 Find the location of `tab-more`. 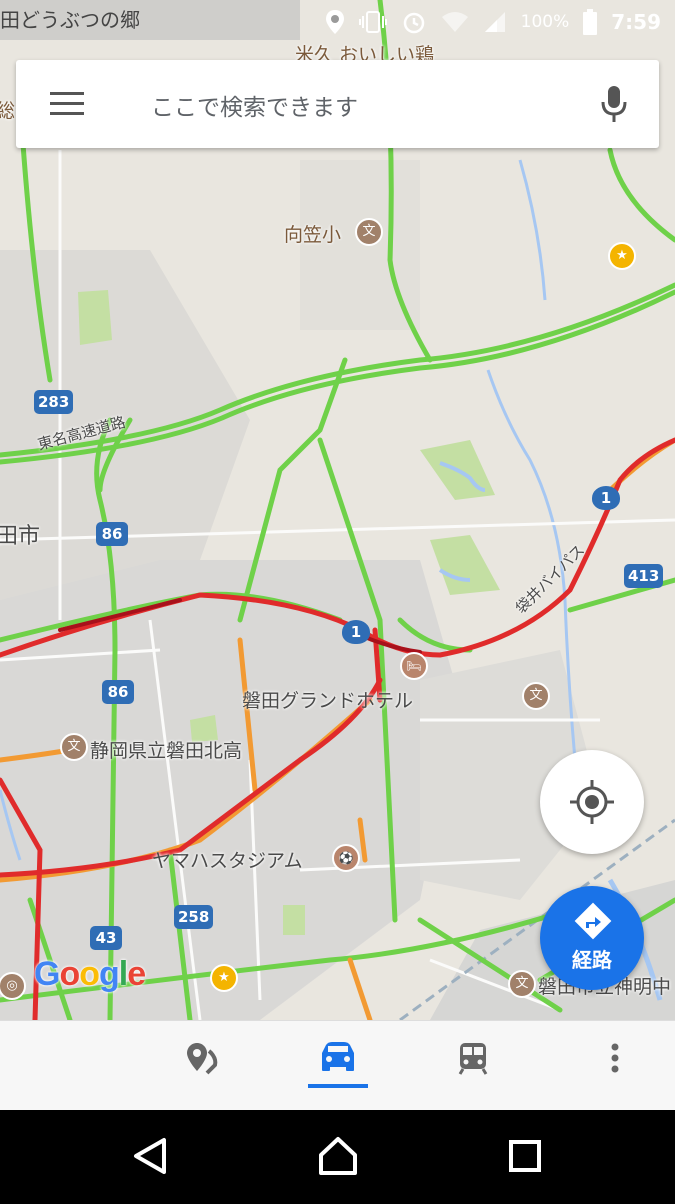

tab-more is located at coordinates (615, 1066).